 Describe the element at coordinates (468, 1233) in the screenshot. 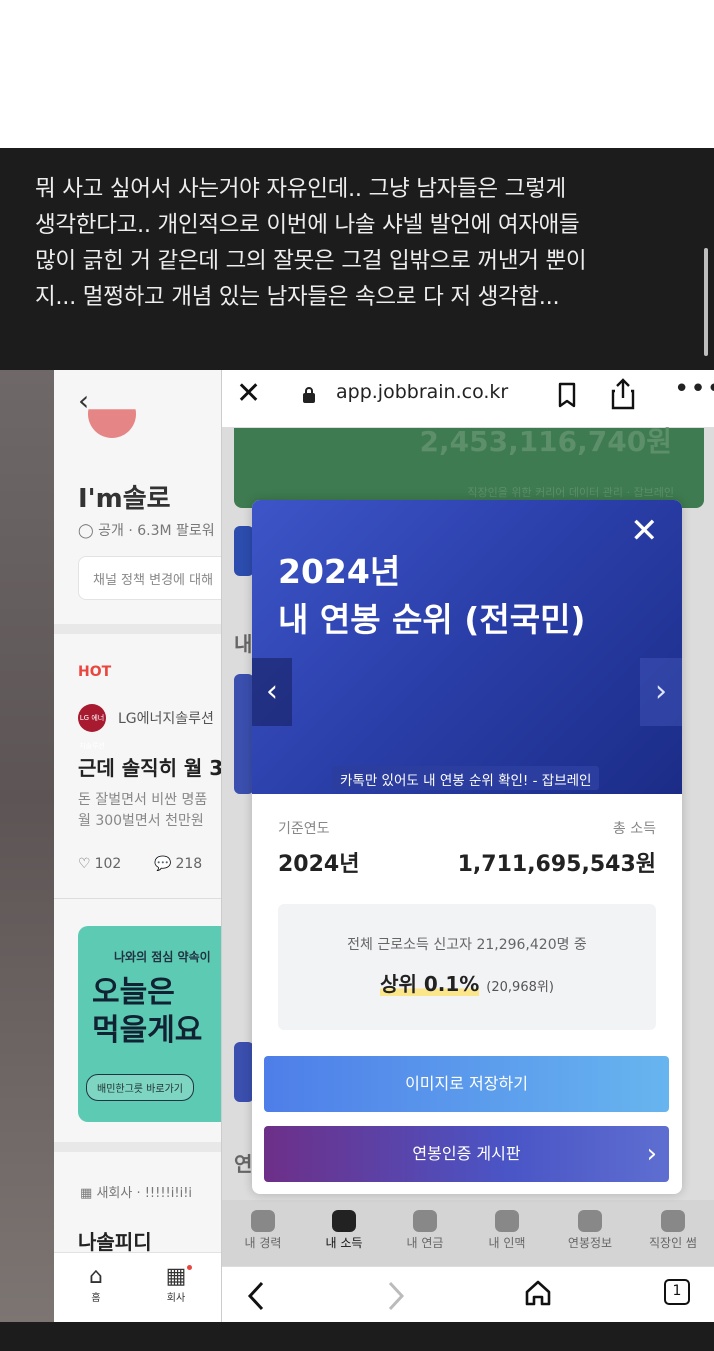

I see `site-bottom-nav: 내 경력 내 소득 내 연금 내 인맥 연봉정보 직장인 썸` at that location.